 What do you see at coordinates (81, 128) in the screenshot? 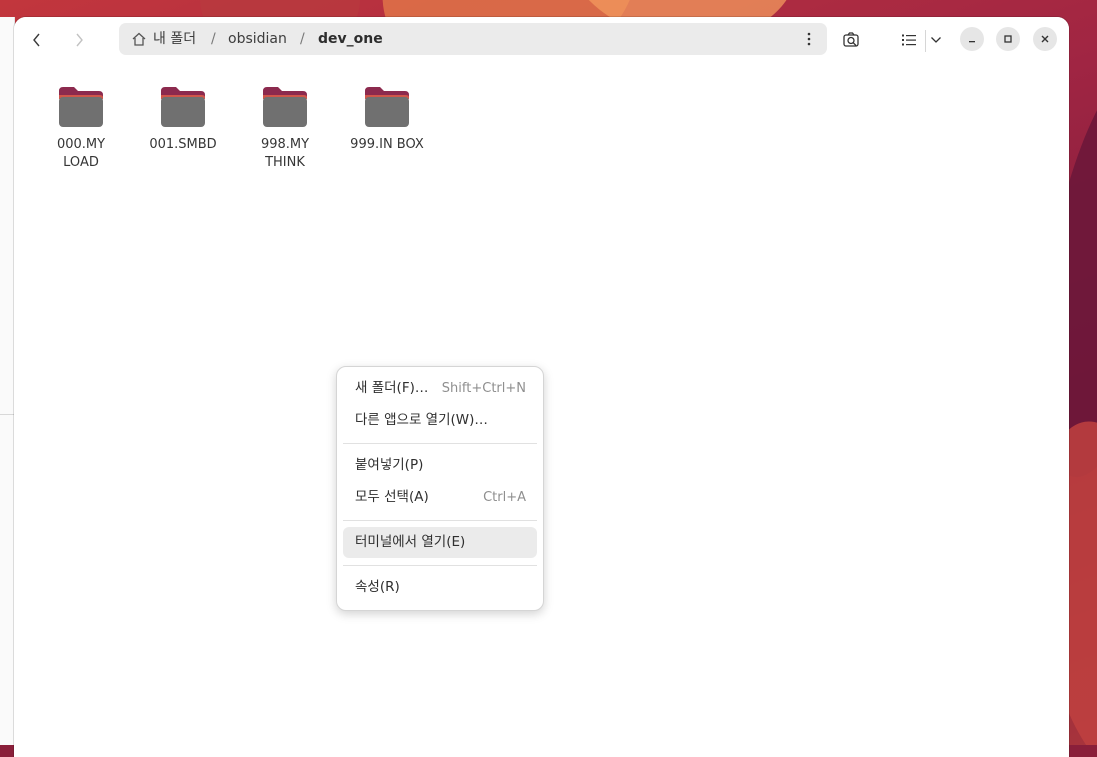
I see `folder-item: 000.MY LOAD` at bounding box center [81, 128].